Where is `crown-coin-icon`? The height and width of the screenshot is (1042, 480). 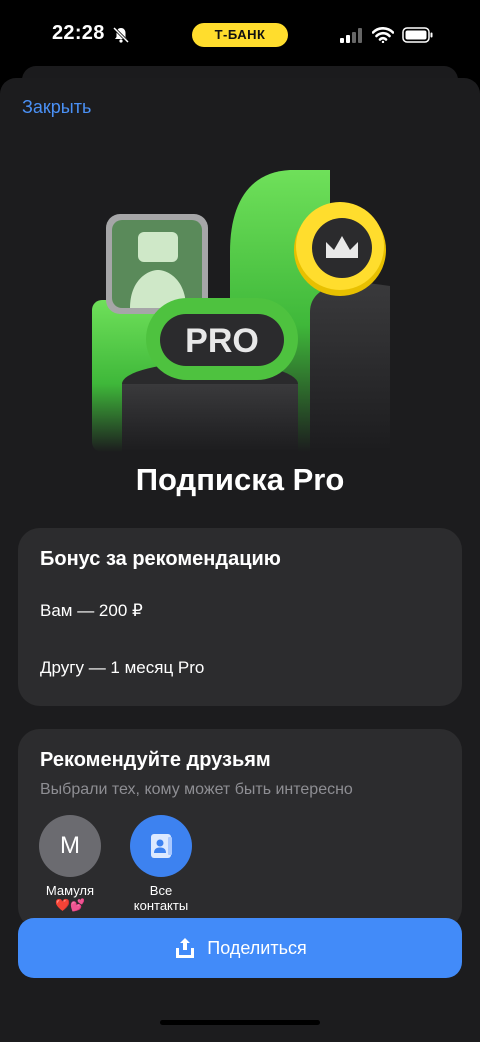 crown-coin-icon is located at coordinates (340, 249).